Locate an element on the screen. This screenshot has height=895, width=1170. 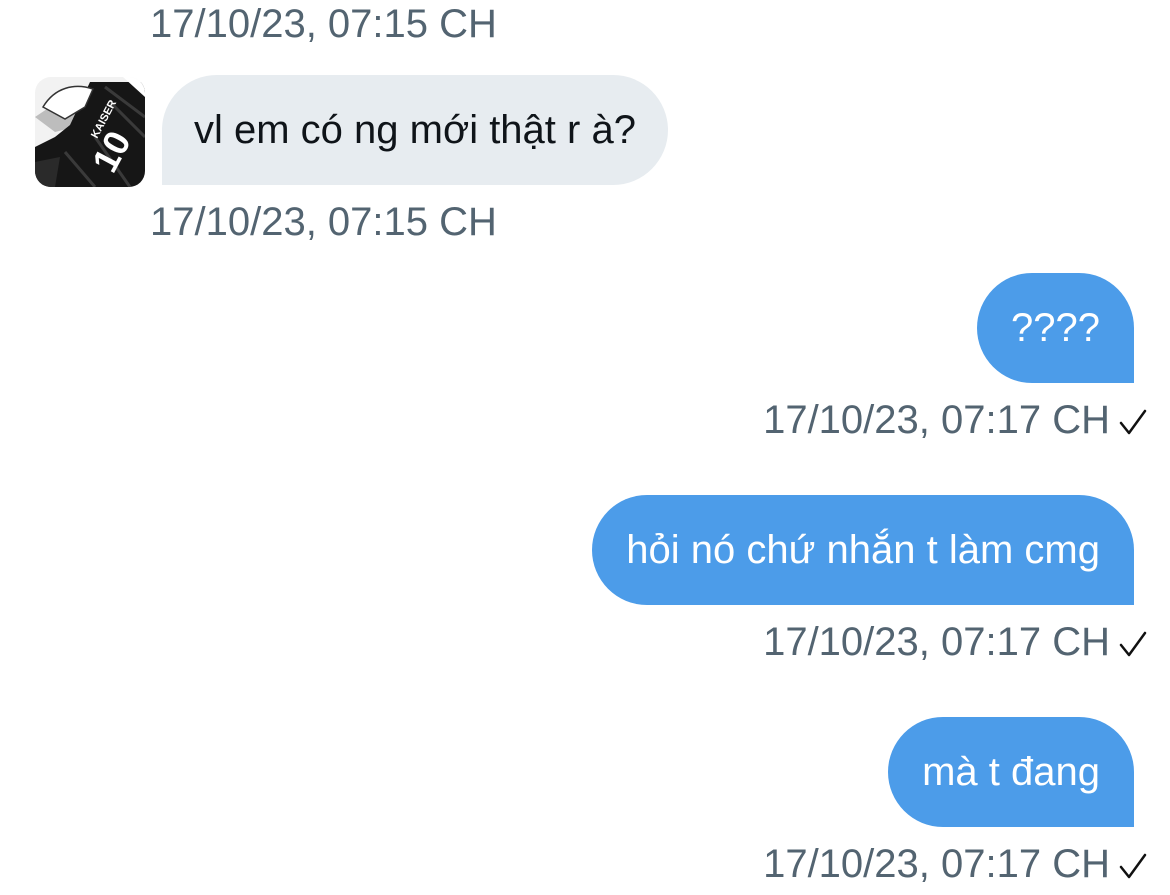
message-text: ???? is located at coordinates (1055, 327).